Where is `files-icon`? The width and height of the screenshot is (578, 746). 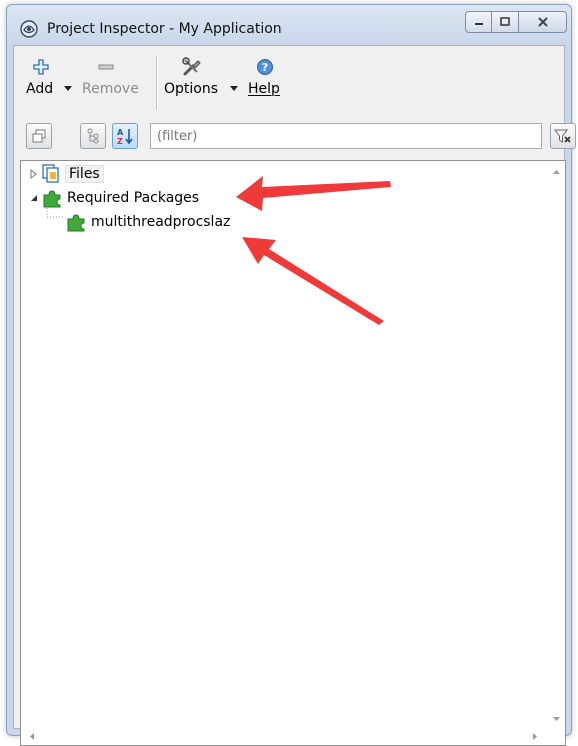 files-icon is located at coordinates (50, 173).